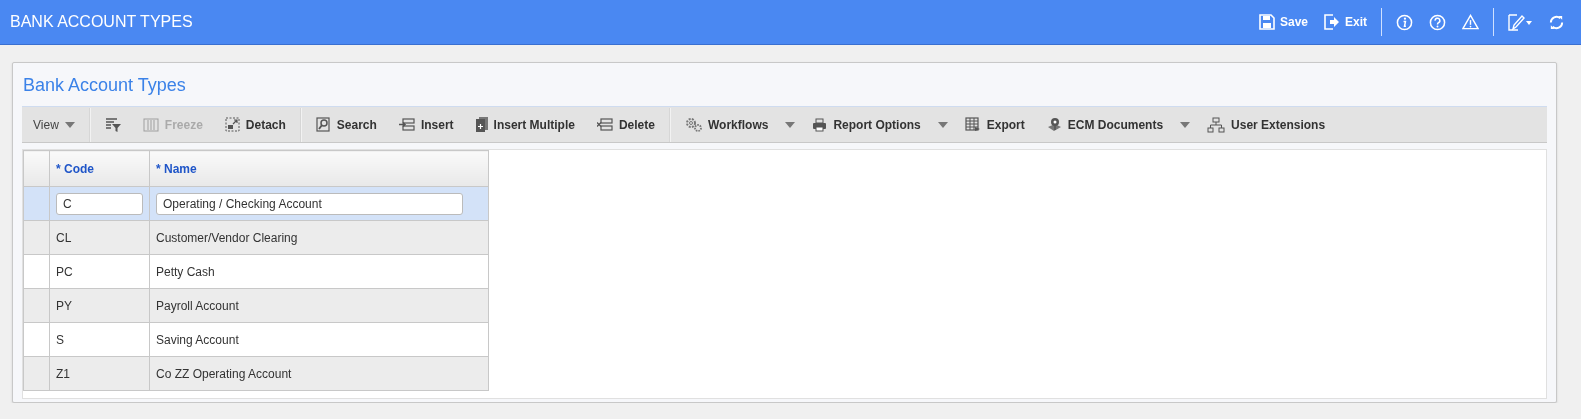  I want to click on table-cell: PY, so click(99, 305).